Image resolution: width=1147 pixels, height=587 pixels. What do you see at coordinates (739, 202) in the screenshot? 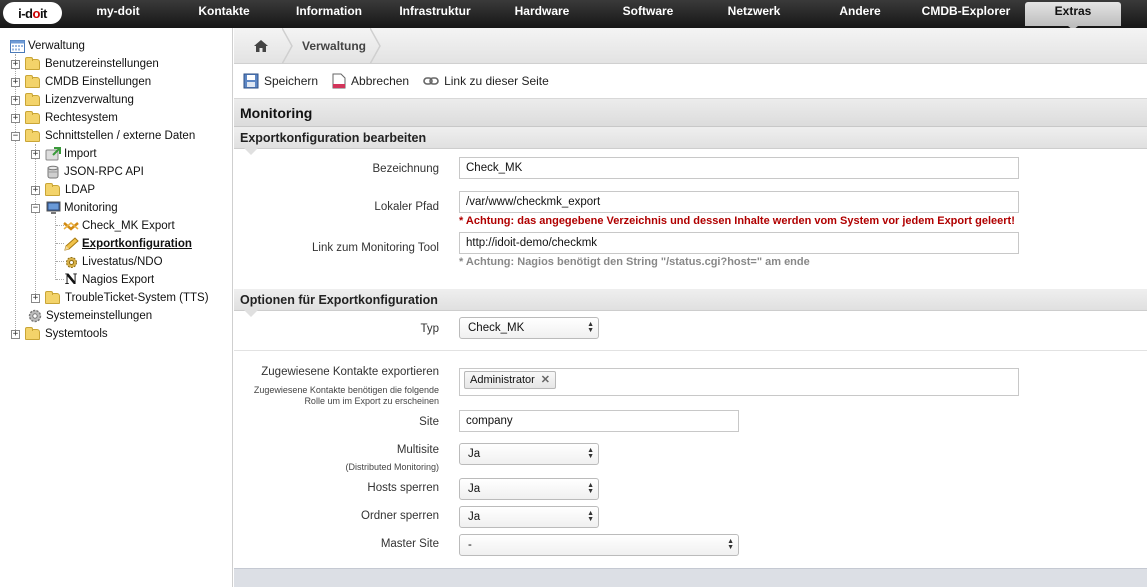
I see `lokaler-pfad-input: /var/www/checkmk_export` at bounding box center [739, 202].